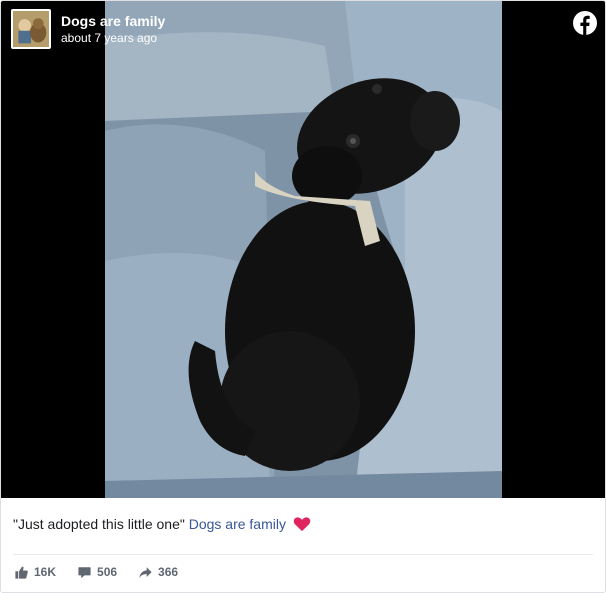  I want to click on post-header: Dogs are family about 7 years ago, so click(88, 29).